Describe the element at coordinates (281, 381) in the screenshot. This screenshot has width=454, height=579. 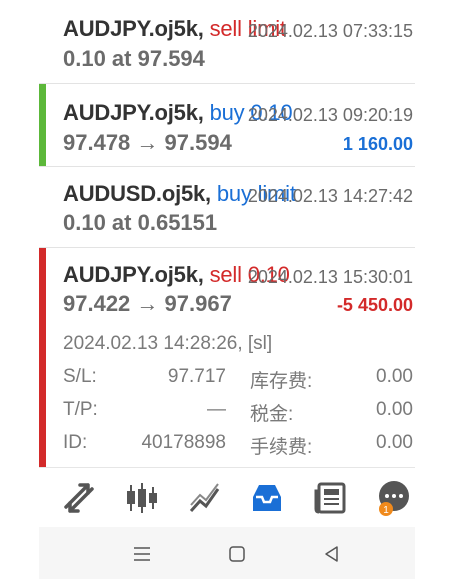
I see `swap-label: 库存费:` at that location.